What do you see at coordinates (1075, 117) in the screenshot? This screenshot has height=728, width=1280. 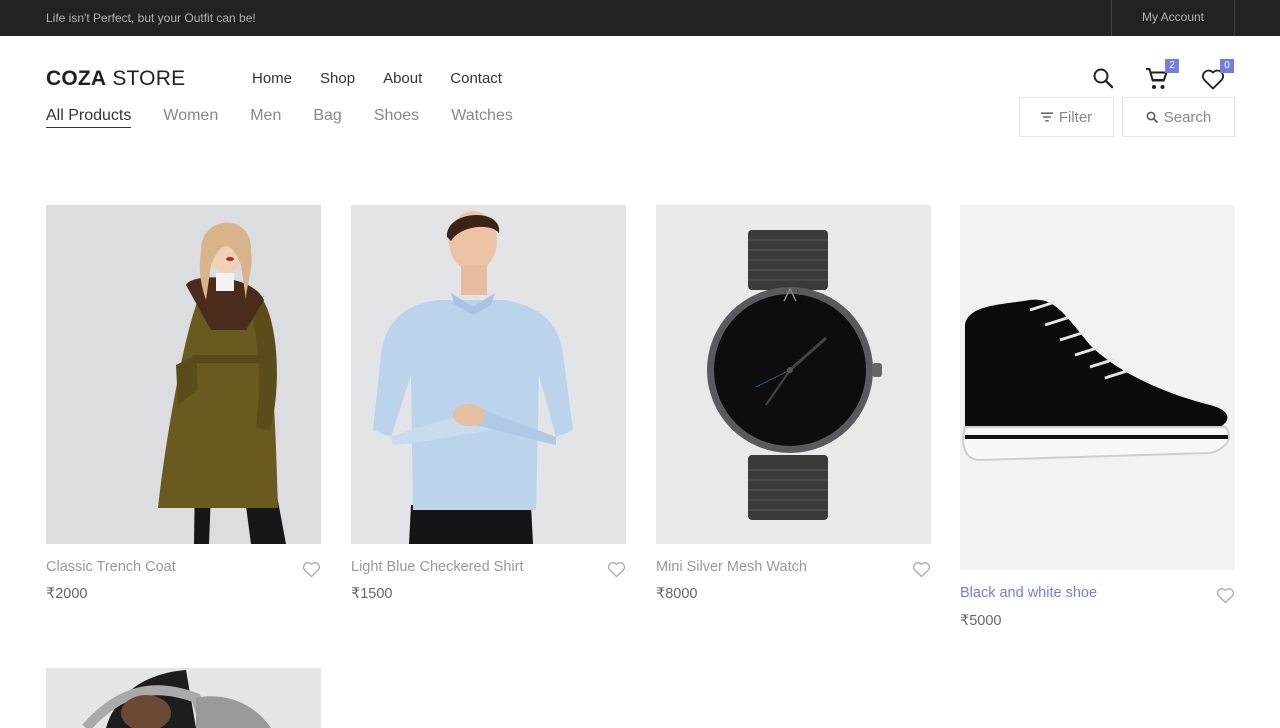 I see `filter-label: Filter` at bounding box center [1075, 117].